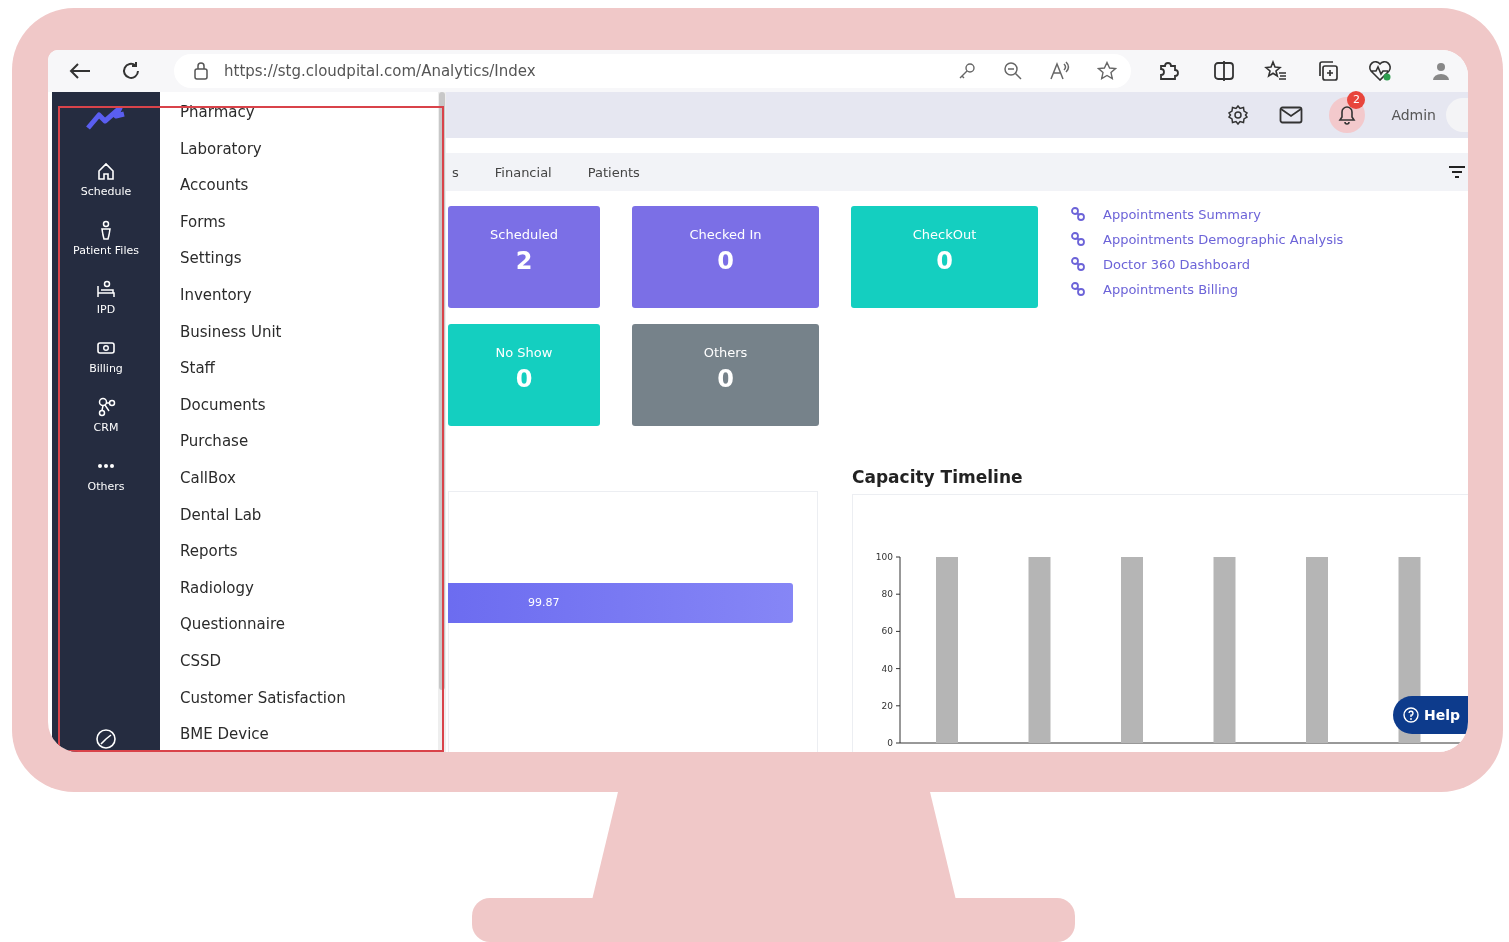 This screenshot has width=1509, height=942. Describe the element at coordinates (442, 391) in the screenshot. I see `scrollbar-thumb` at that location.